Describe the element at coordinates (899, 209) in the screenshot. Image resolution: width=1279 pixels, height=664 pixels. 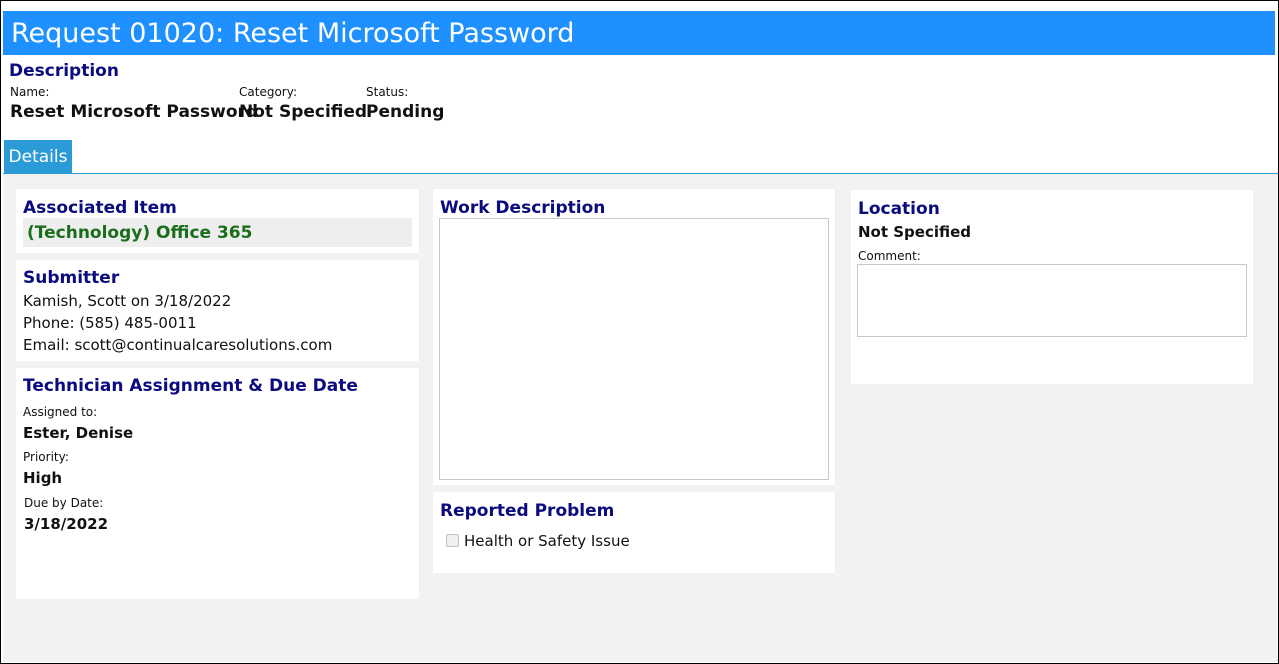
I see `location-heading: Location` at that location.